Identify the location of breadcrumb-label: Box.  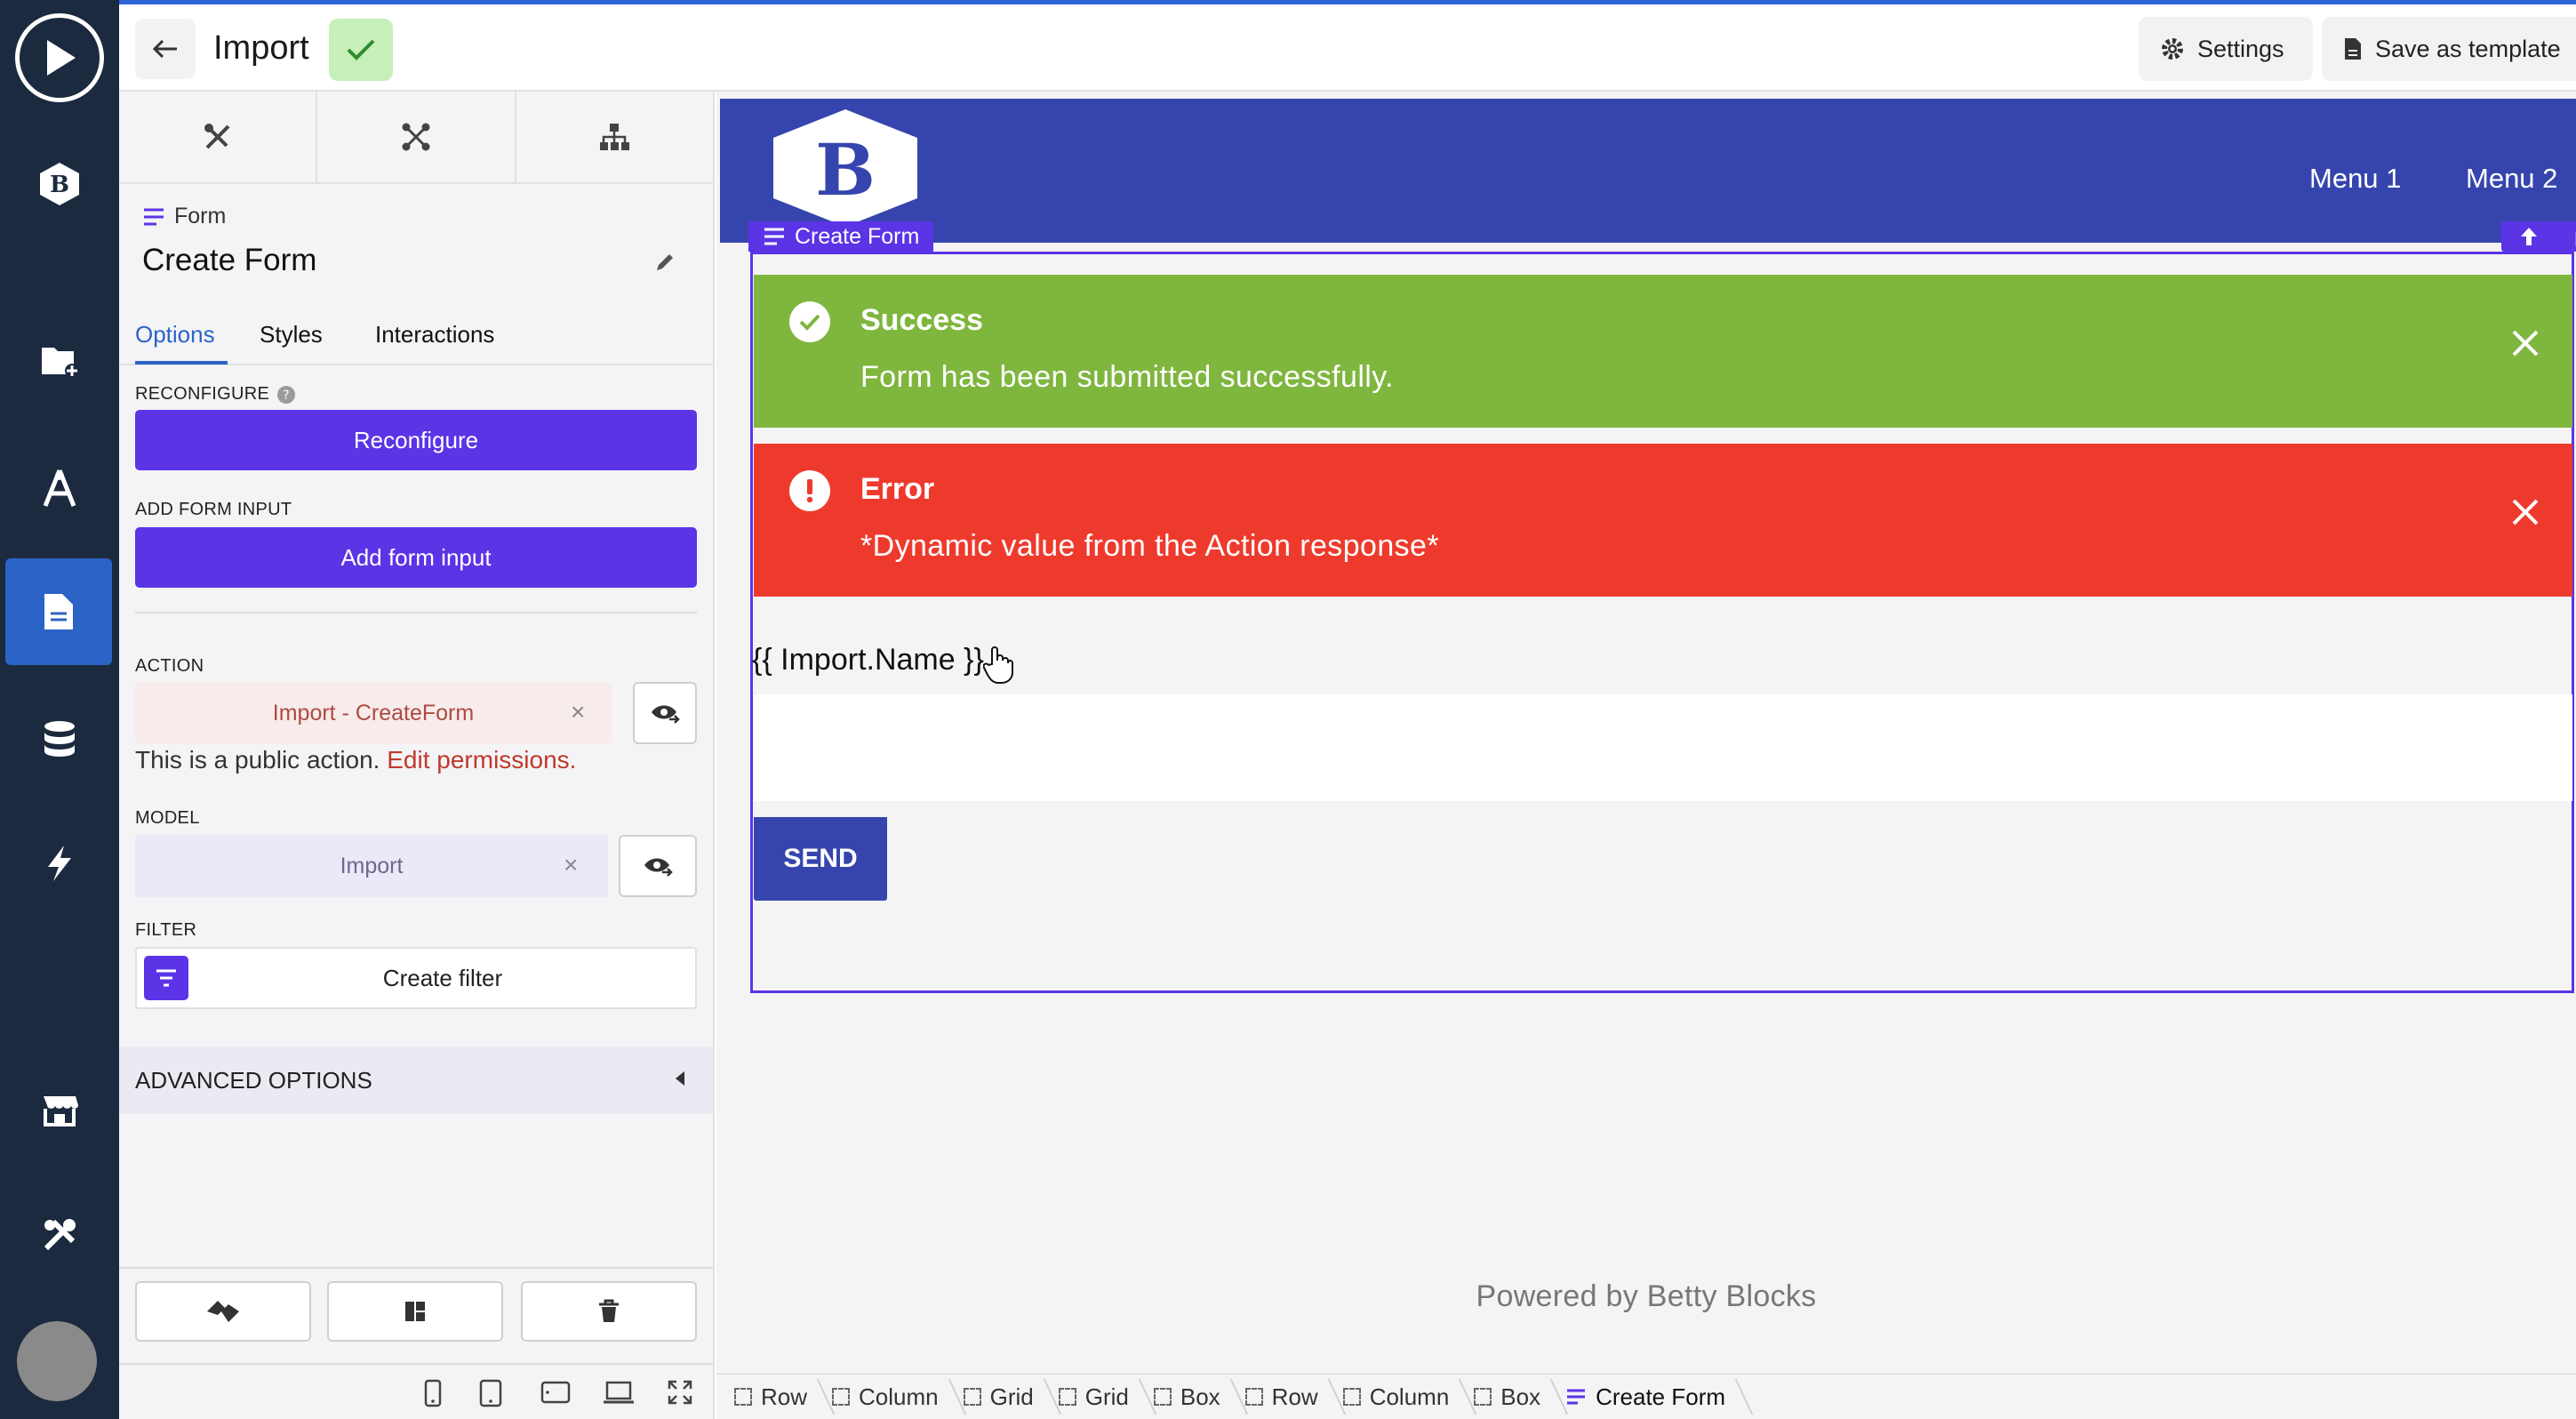
(1200, 1397).